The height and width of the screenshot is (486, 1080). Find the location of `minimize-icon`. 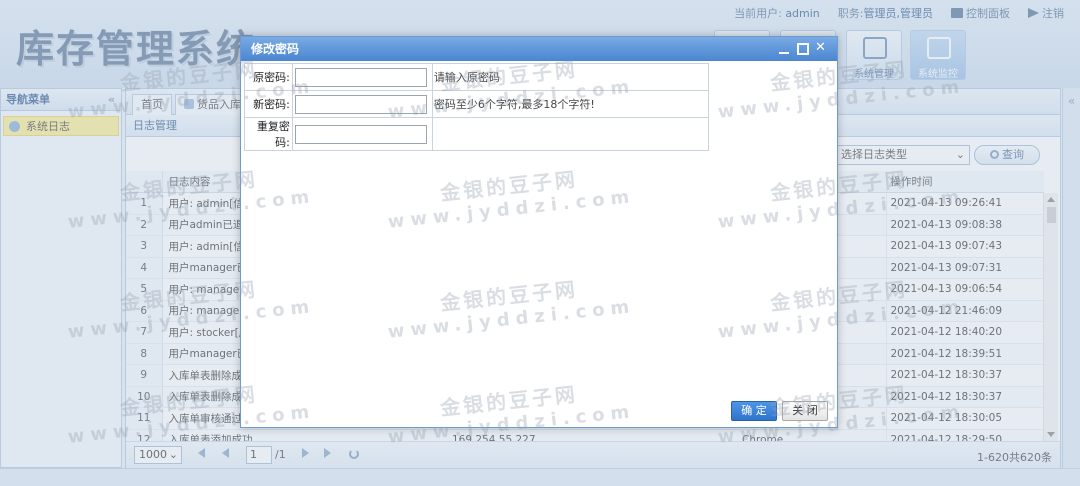

minimize-icon is located at coordinates (784, 48).